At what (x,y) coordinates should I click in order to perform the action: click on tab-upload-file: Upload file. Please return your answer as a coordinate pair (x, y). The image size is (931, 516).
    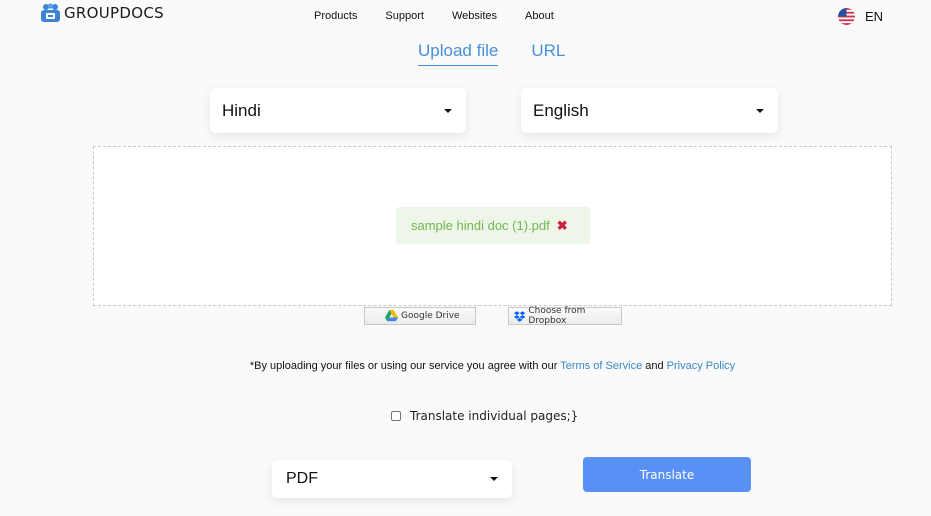
    Looking at the image, I should click on (458, 53).